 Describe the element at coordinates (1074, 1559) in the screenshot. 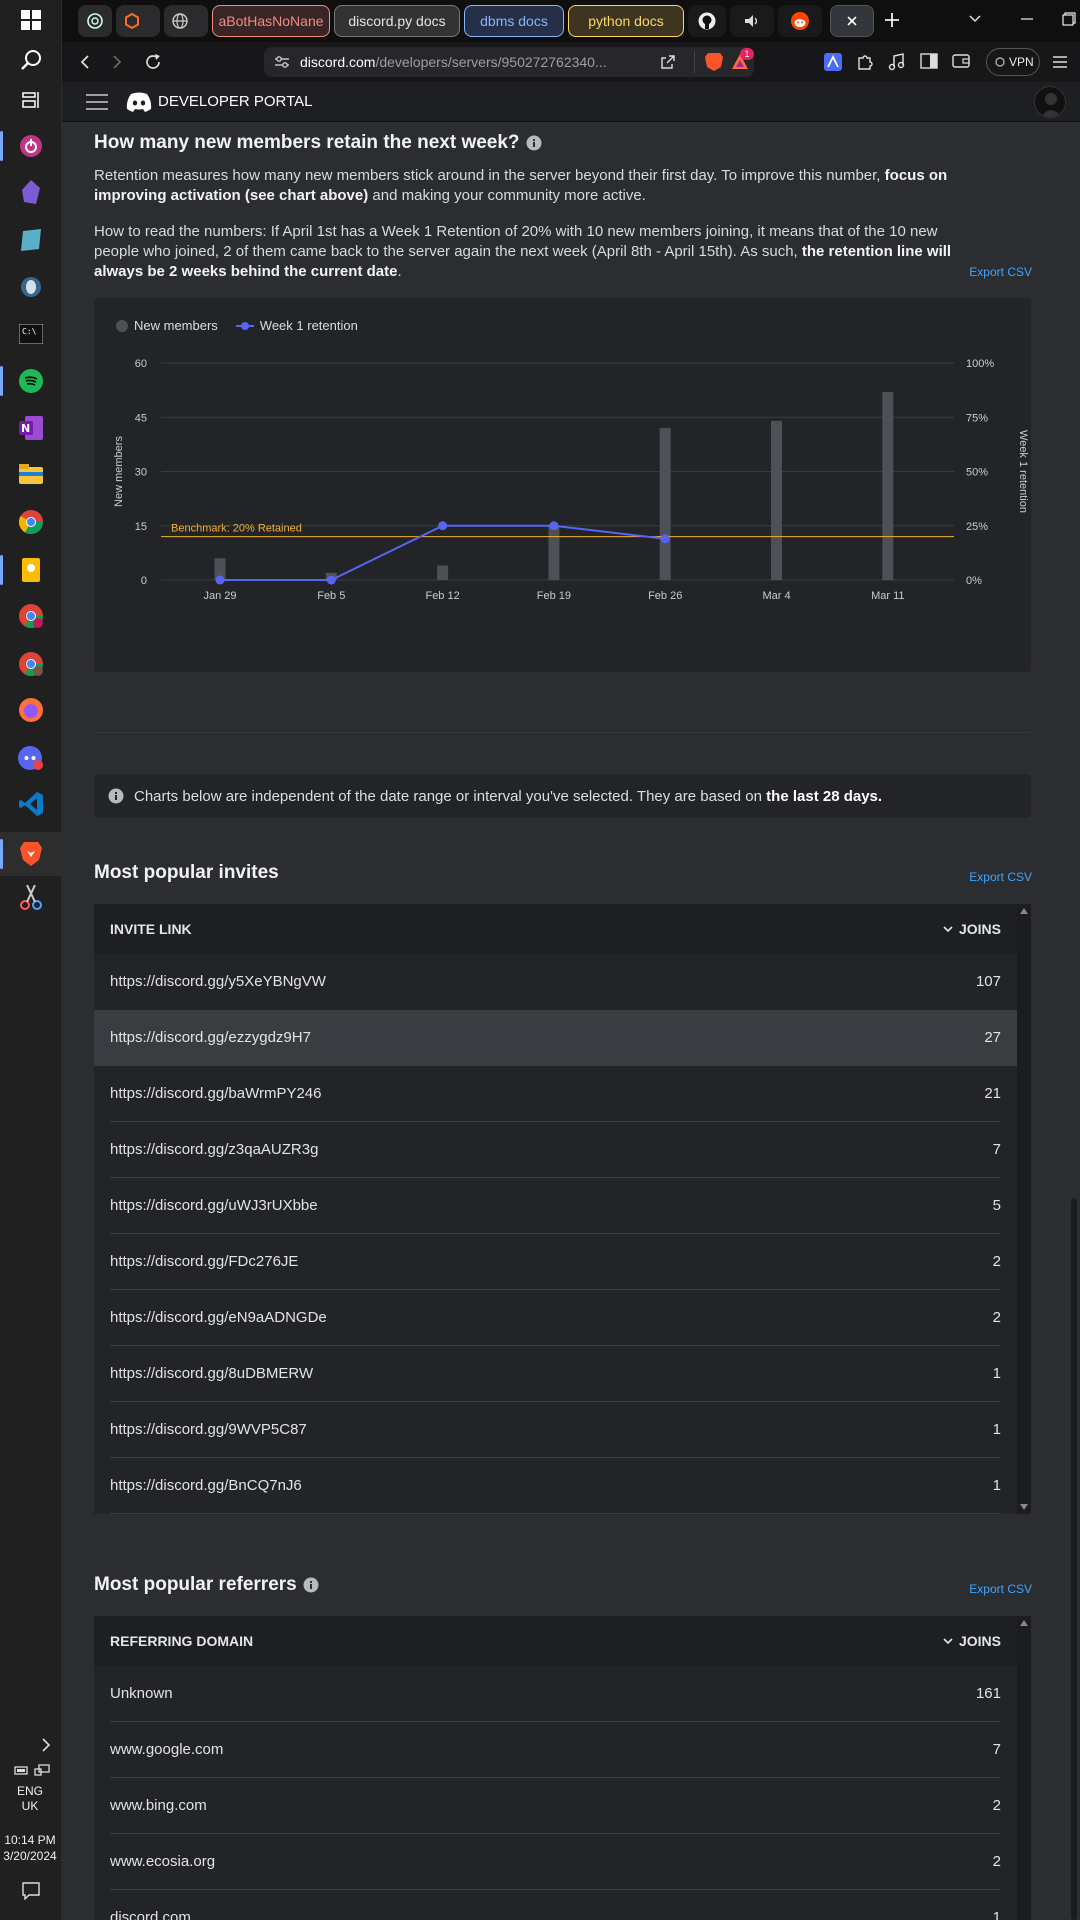

I see `page-scrollbar-thumb` at that location.